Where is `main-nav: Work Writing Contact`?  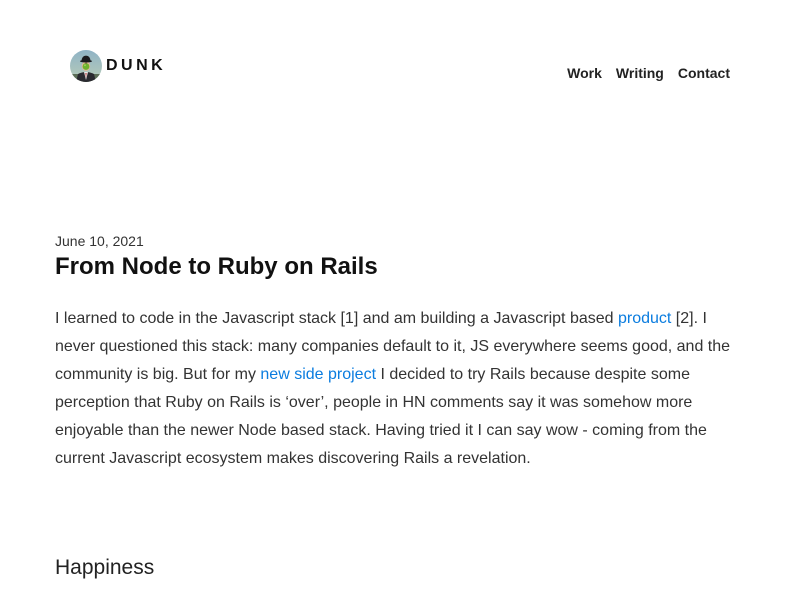 main-nav: Work Writing Contact is located at coordinates (648, 73).